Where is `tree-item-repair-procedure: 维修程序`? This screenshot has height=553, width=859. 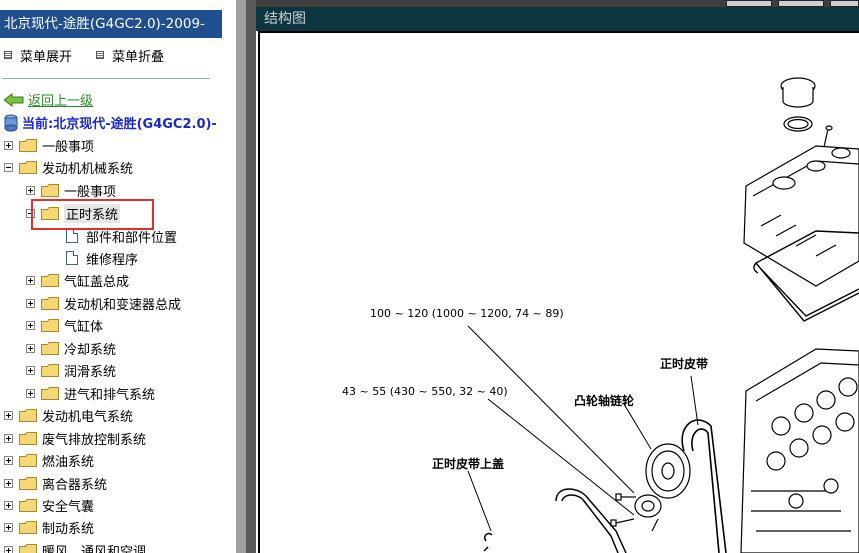
tree-item-repair-procedure: 维修程序 is located at coordinates (100, 258).